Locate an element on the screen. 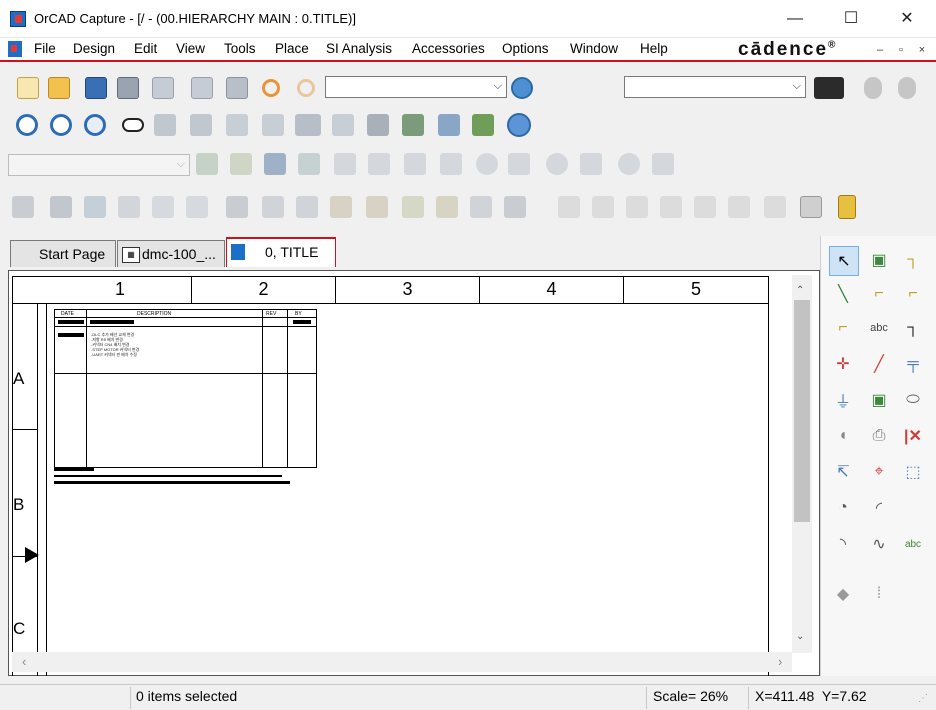 The width and height of the screenshot is (936, 710). drc-icon is located at coordinates (237, 125).